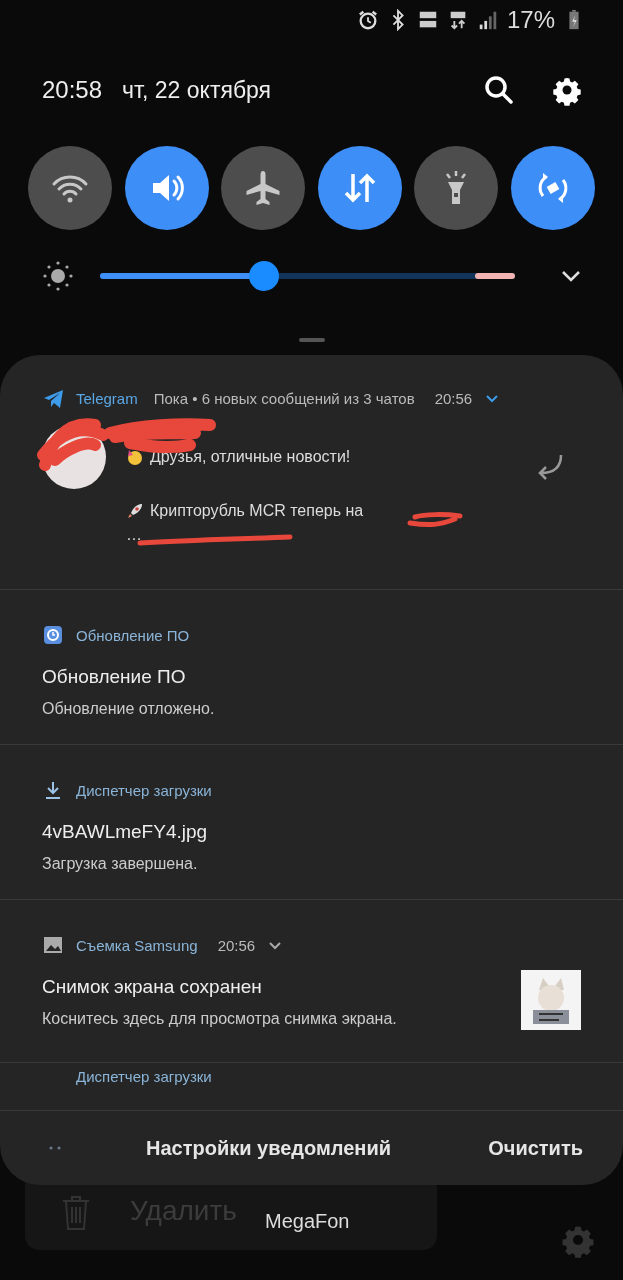 Image resolution: width=623 pixels, height=1280 pixels. What do you see at coordinates (53, 398) in the screenshot?
I see `telegram-icon` at bounding box center [53, 398].